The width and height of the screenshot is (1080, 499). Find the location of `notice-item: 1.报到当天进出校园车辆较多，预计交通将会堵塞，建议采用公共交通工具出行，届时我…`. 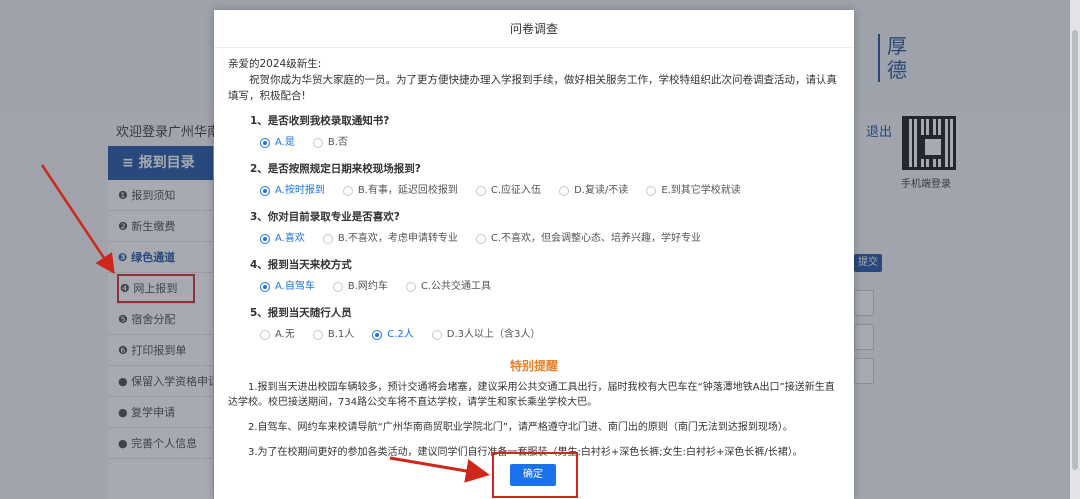

notice-item: 1.报到当天进出校园车辆较多，预计交通将会堵塞，建议采用公共交通工具出行，届时我… is located at coordinates (531, 395).